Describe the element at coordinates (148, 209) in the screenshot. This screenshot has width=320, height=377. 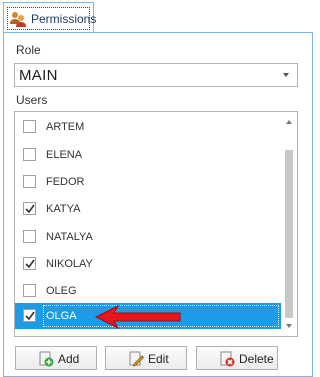
I see `list-item: KATYA` at that location.